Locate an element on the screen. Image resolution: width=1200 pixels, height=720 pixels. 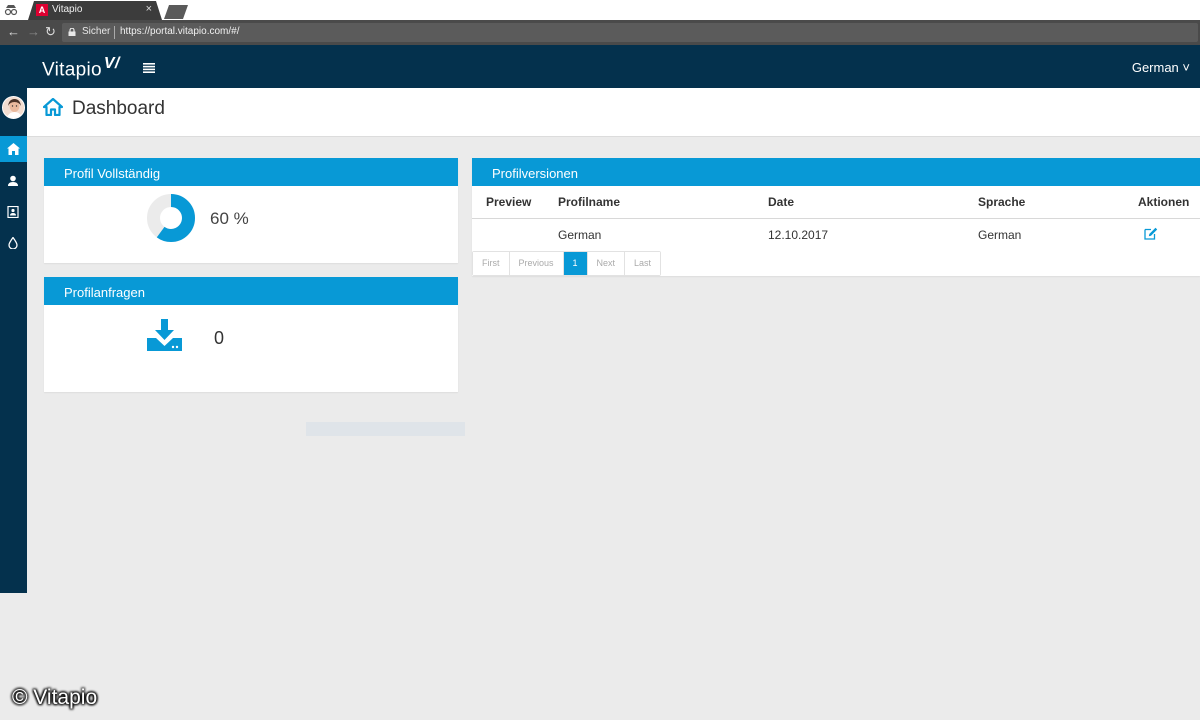
cell-date: 12.10.2017 is located at coordinates (798, 234).